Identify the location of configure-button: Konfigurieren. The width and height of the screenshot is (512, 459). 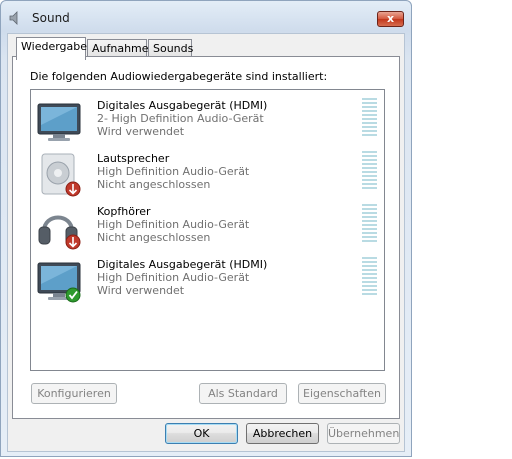
(74, 393).